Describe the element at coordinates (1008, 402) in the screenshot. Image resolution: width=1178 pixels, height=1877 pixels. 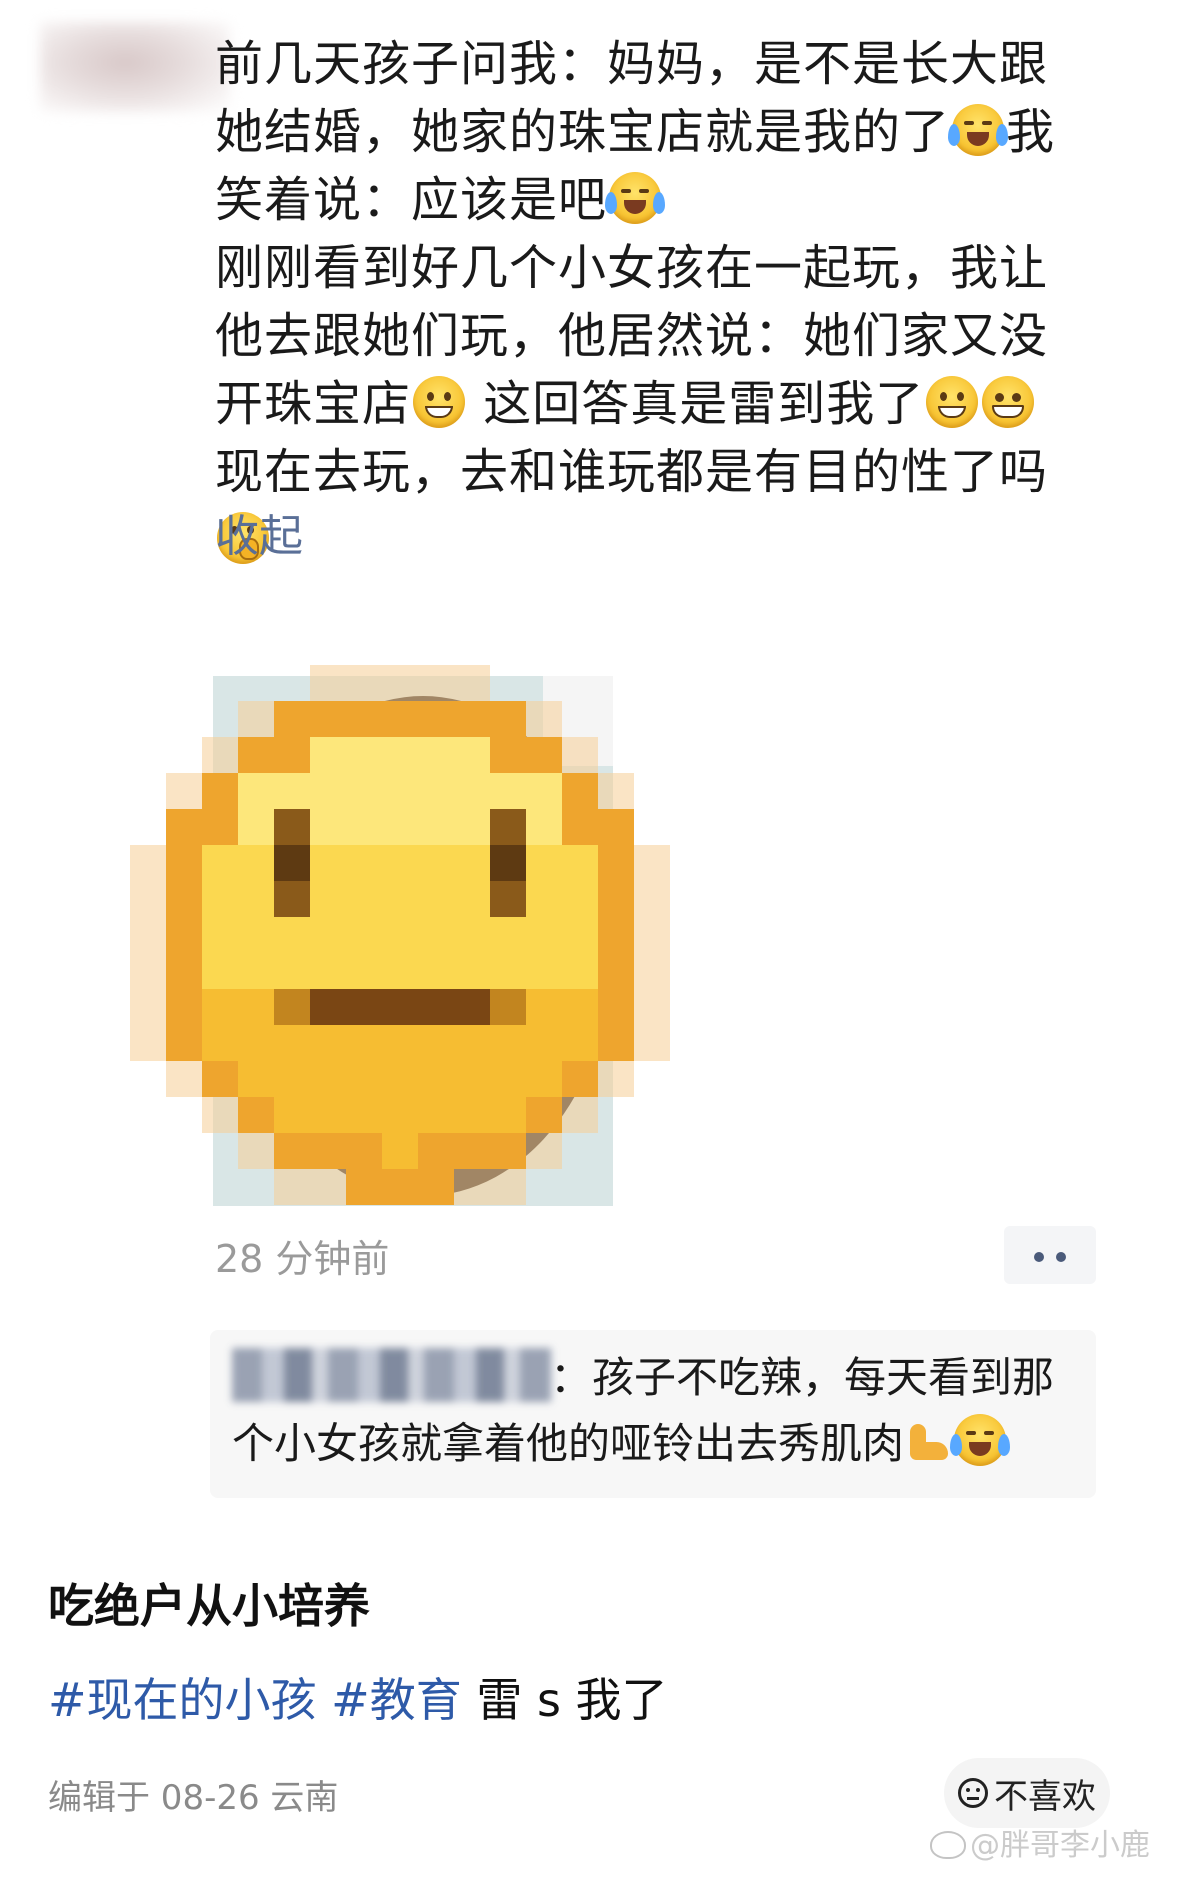
I see `beam-emoji-icon` at that location.